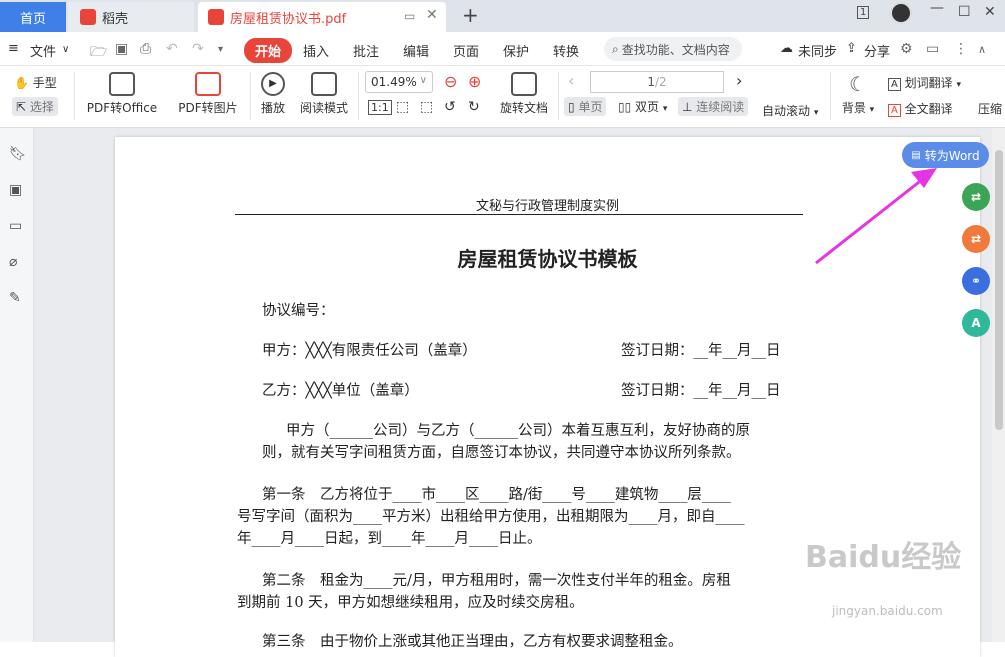  Describe the element at coordinates (906, 49) in the screenshot. I see `settings-icon: ⚙` at that location.